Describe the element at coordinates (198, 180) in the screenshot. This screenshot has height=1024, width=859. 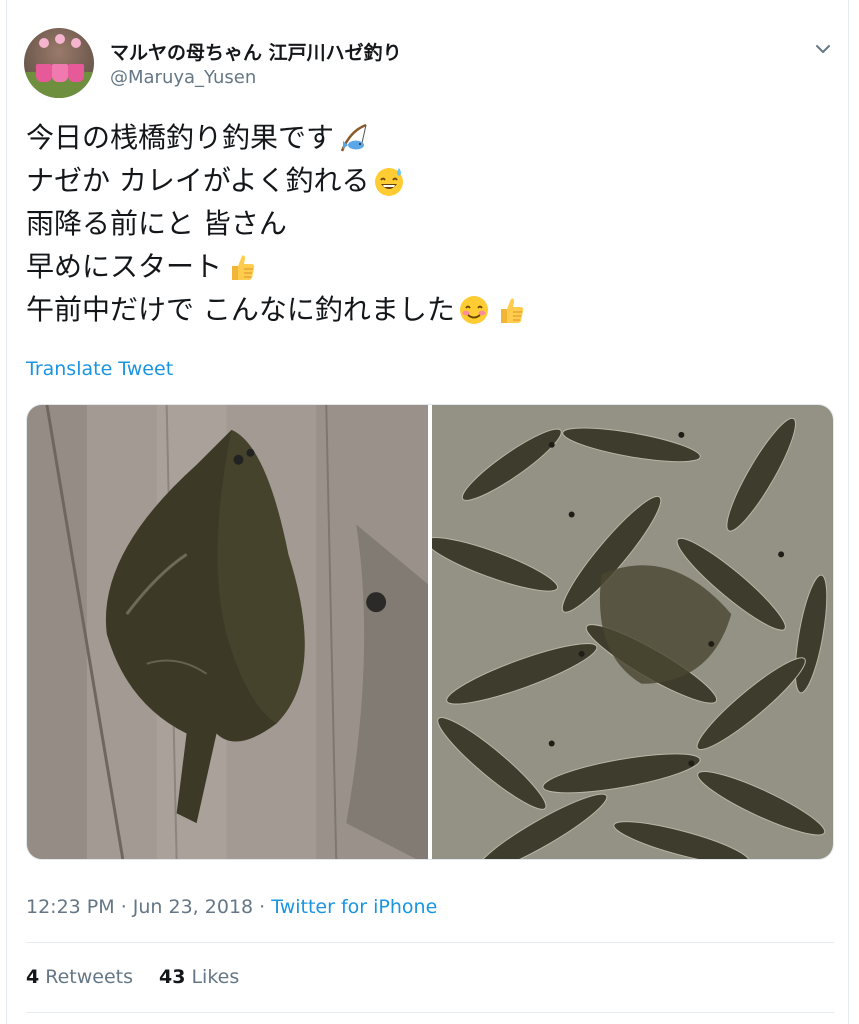
I see `tweet-line-text: ナゼか カレイがよく釣れる` at that location.